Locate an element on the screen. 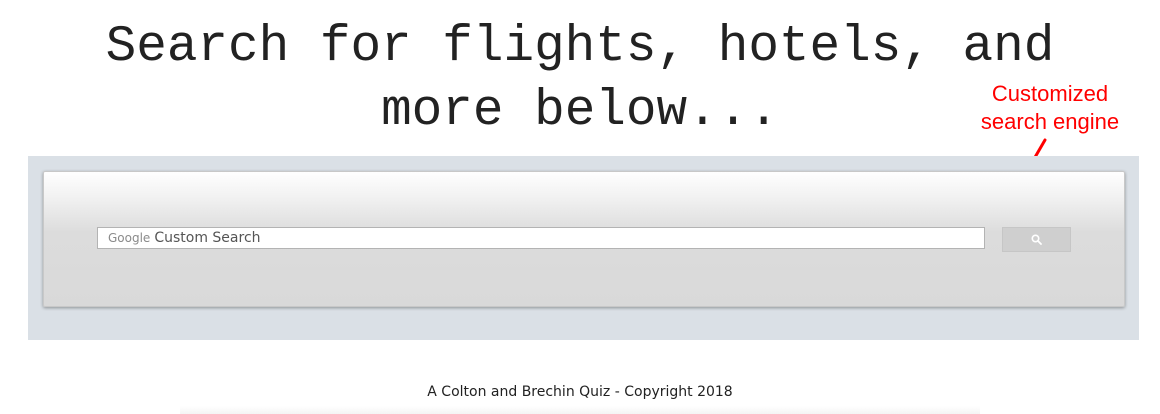 The image size is (1160, 414). search-input: Google Custom Search is located at coordinates (541, 238).